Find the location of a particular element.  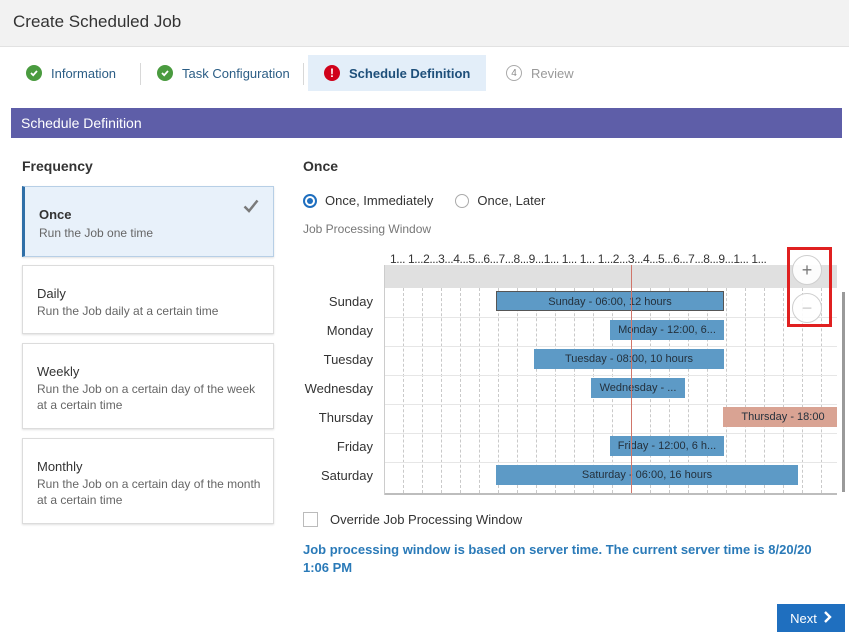

once-radio-group: Once, Immediately Once, Later is located at coordinates (435, 200).